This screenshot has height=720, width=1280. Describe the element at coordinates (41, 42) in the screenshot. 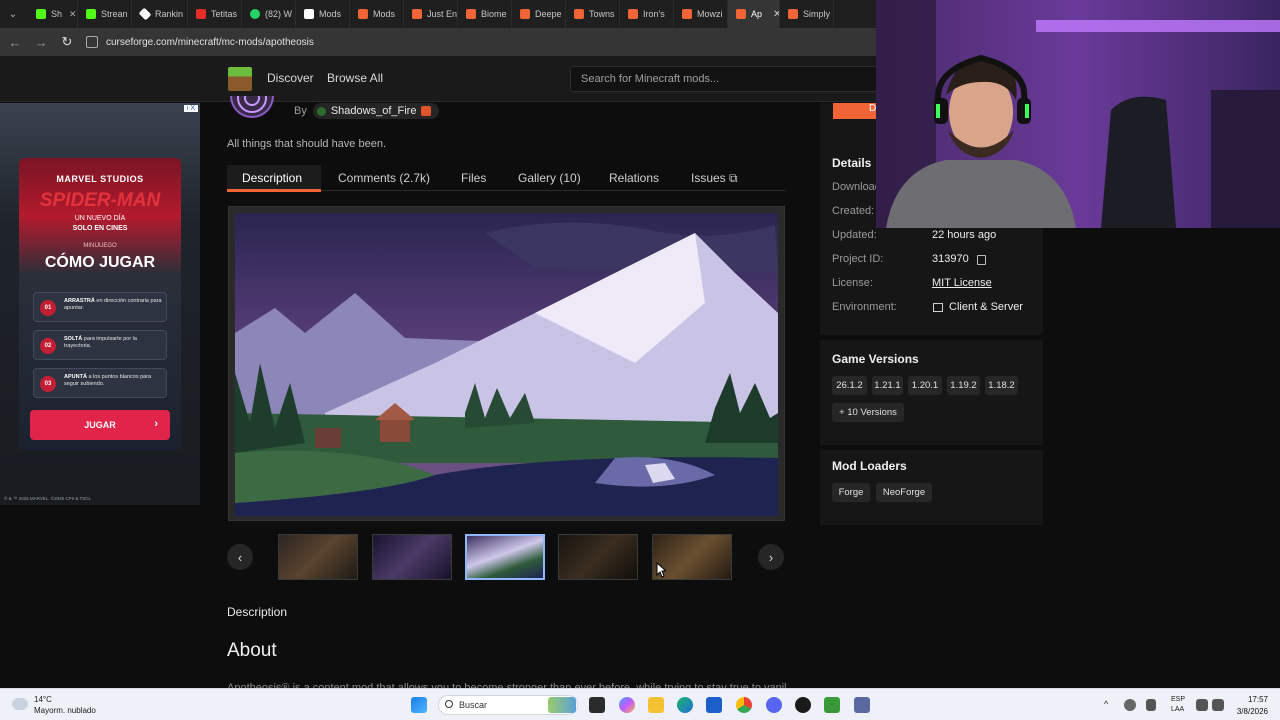

I see `forward-icon: →` at that location.